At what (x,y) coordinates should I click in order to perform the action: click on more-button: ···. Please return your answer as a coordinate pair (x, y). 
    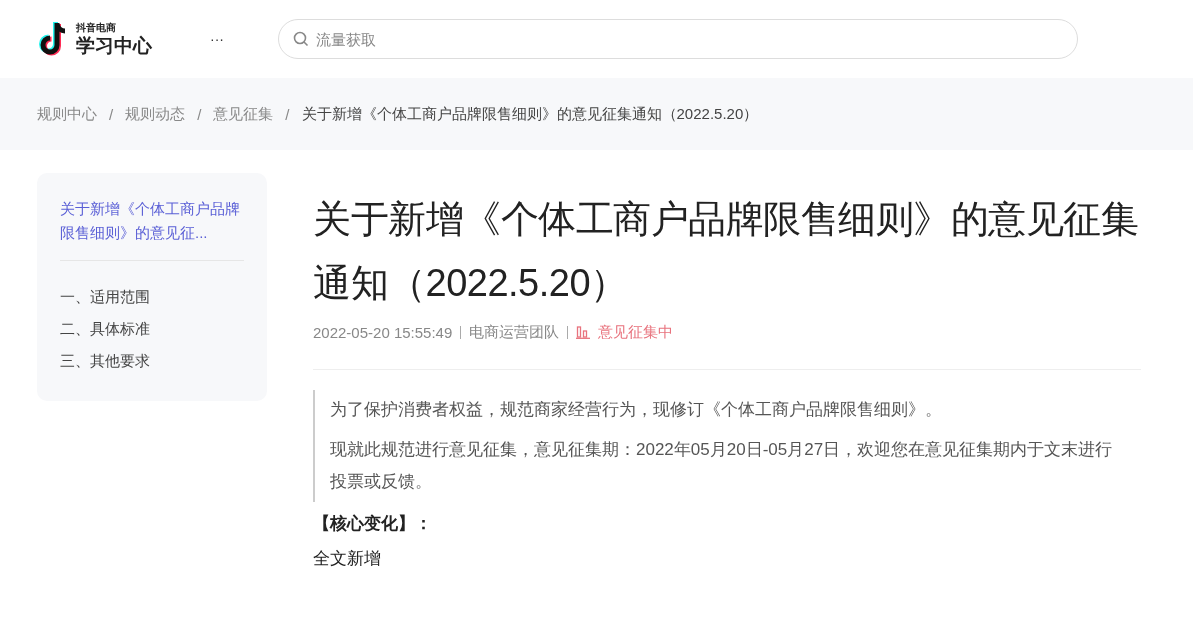
    Looking at the image, I should click on (217, 39).